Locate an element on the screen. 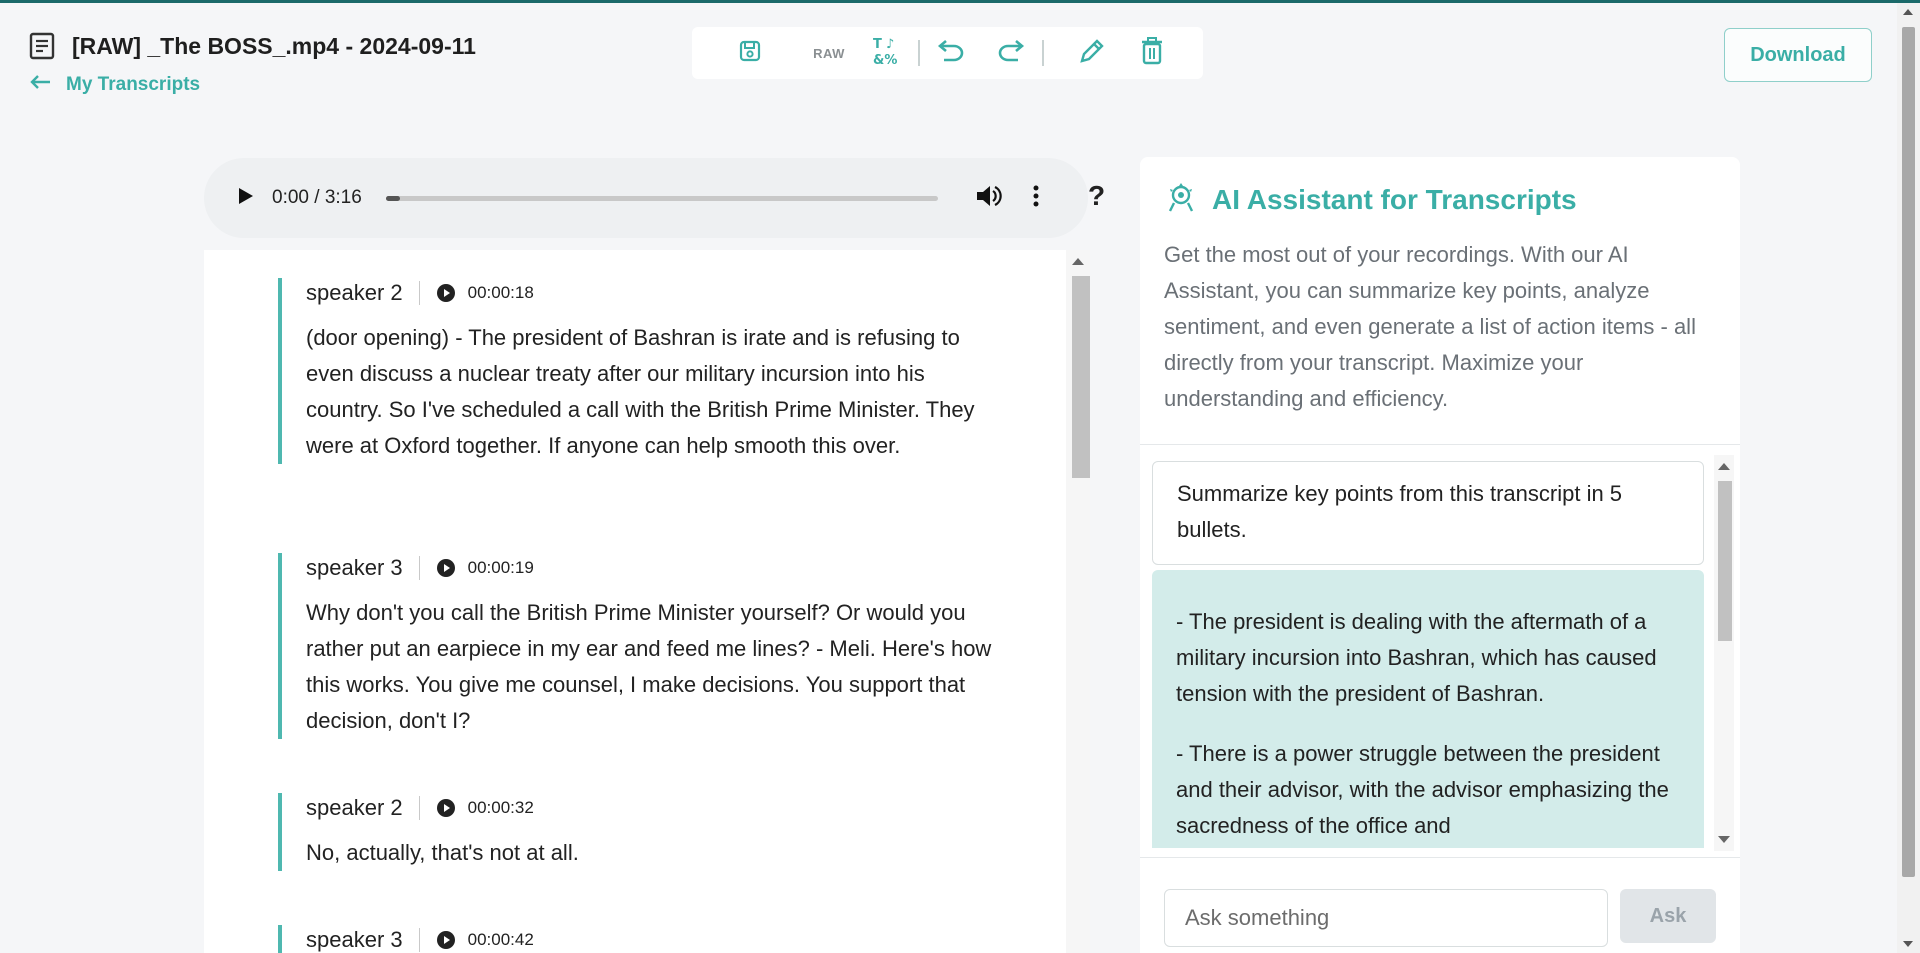 The image size is (1920, 953). play-button is located at coordinates (246, 198).